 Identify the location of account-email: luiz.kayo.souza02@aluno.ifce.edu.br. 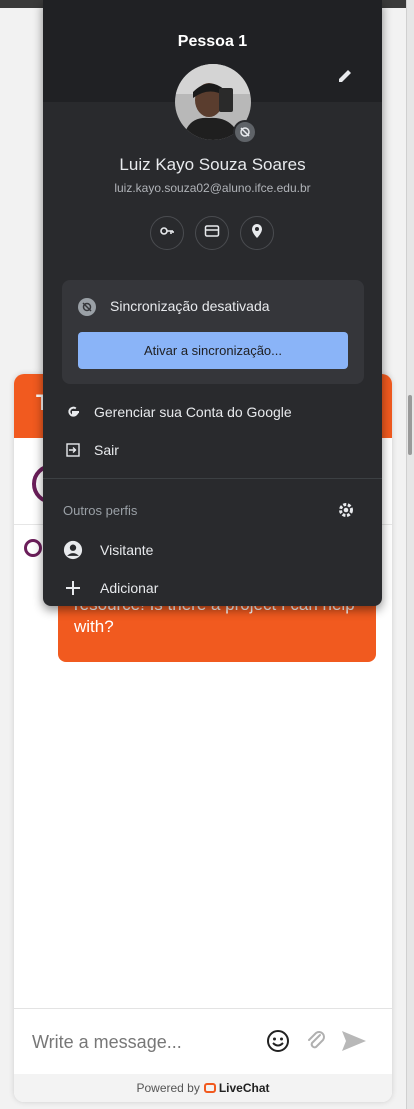
(212, 188).